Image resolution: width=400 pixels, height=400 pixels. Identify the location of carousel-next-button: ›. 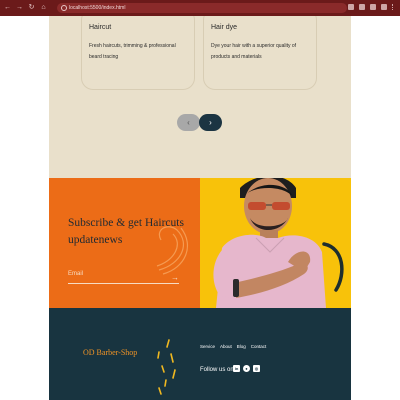
(210, 122).